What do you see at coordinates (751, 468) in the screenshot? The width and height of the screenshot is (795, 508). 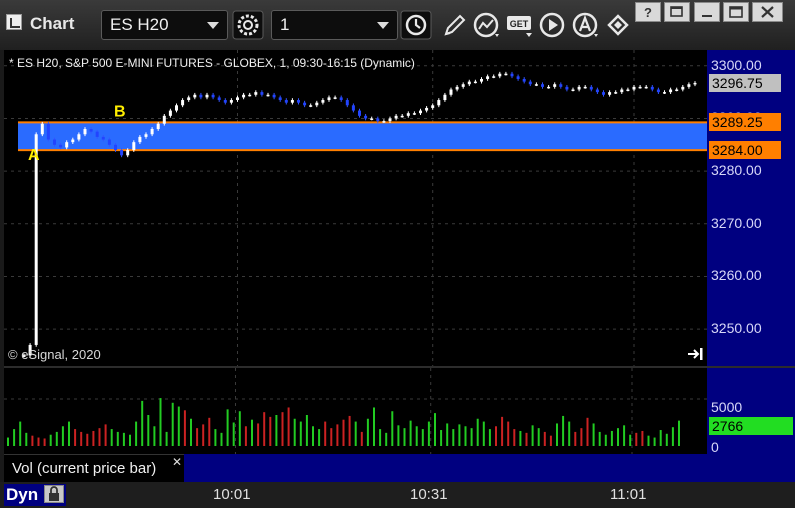 I see `legend-strip-right` at bounding box center [751, 468].